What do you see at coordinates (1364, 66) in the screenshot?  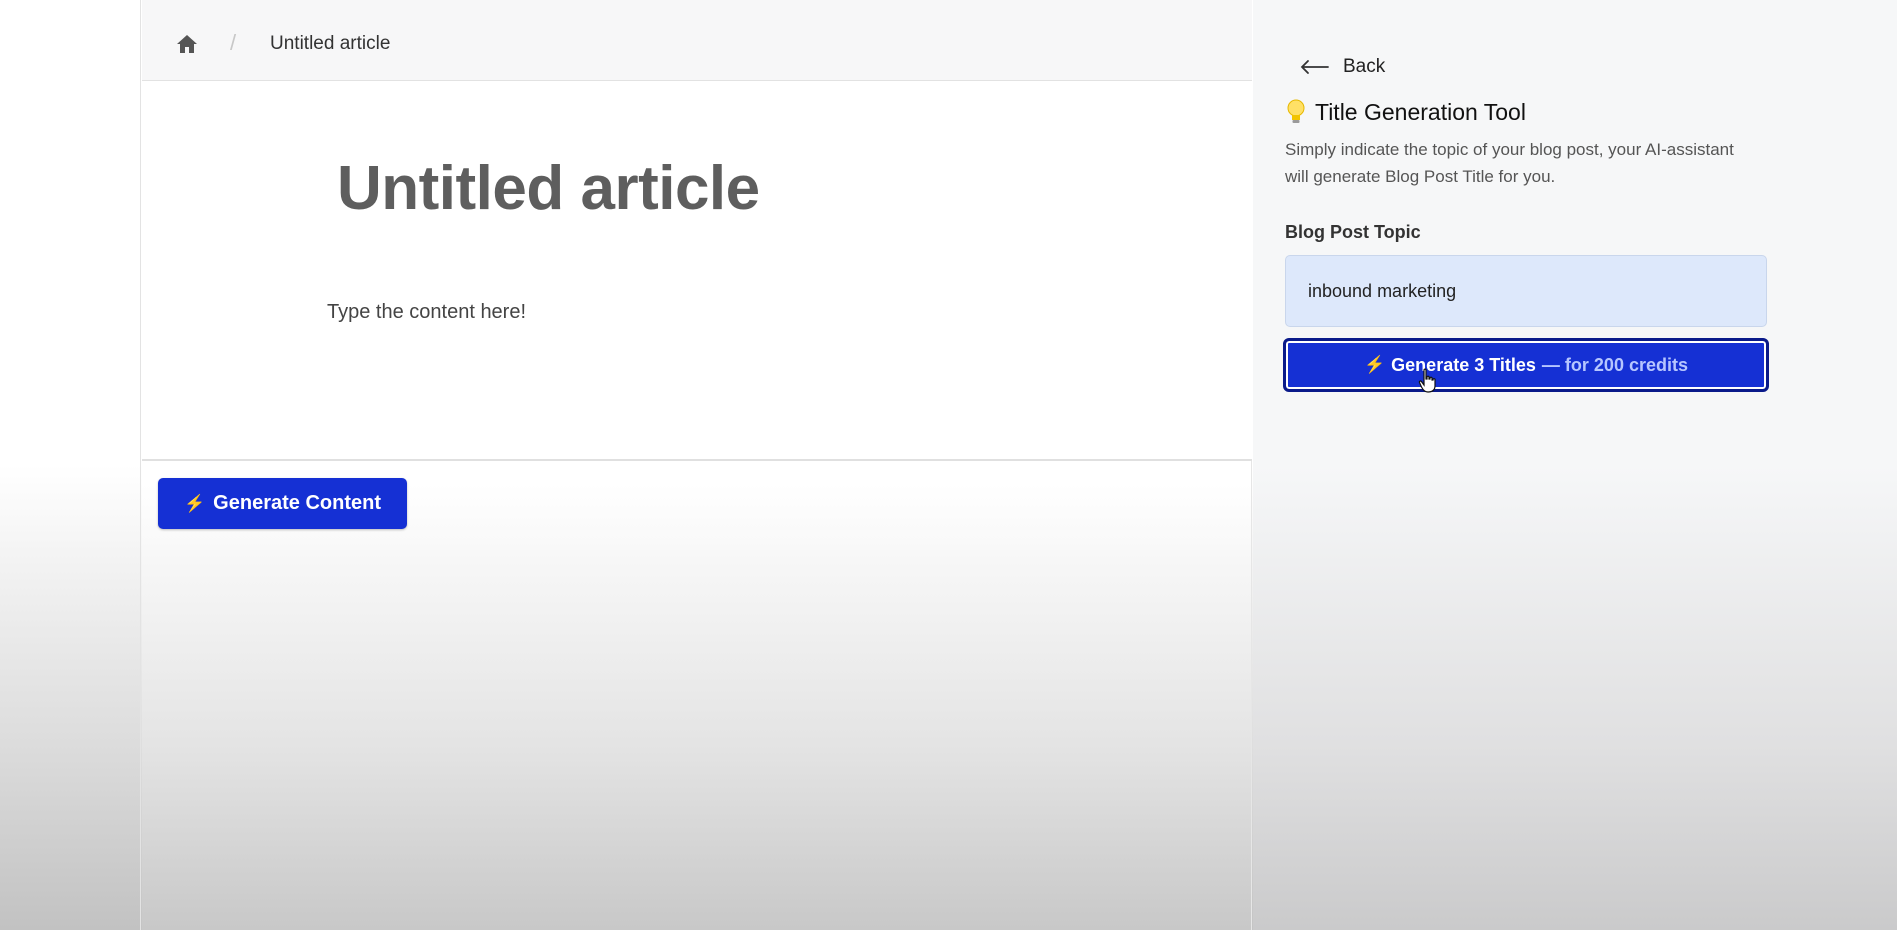 I see `back-label: Back` at bounding box center [1364, 66].